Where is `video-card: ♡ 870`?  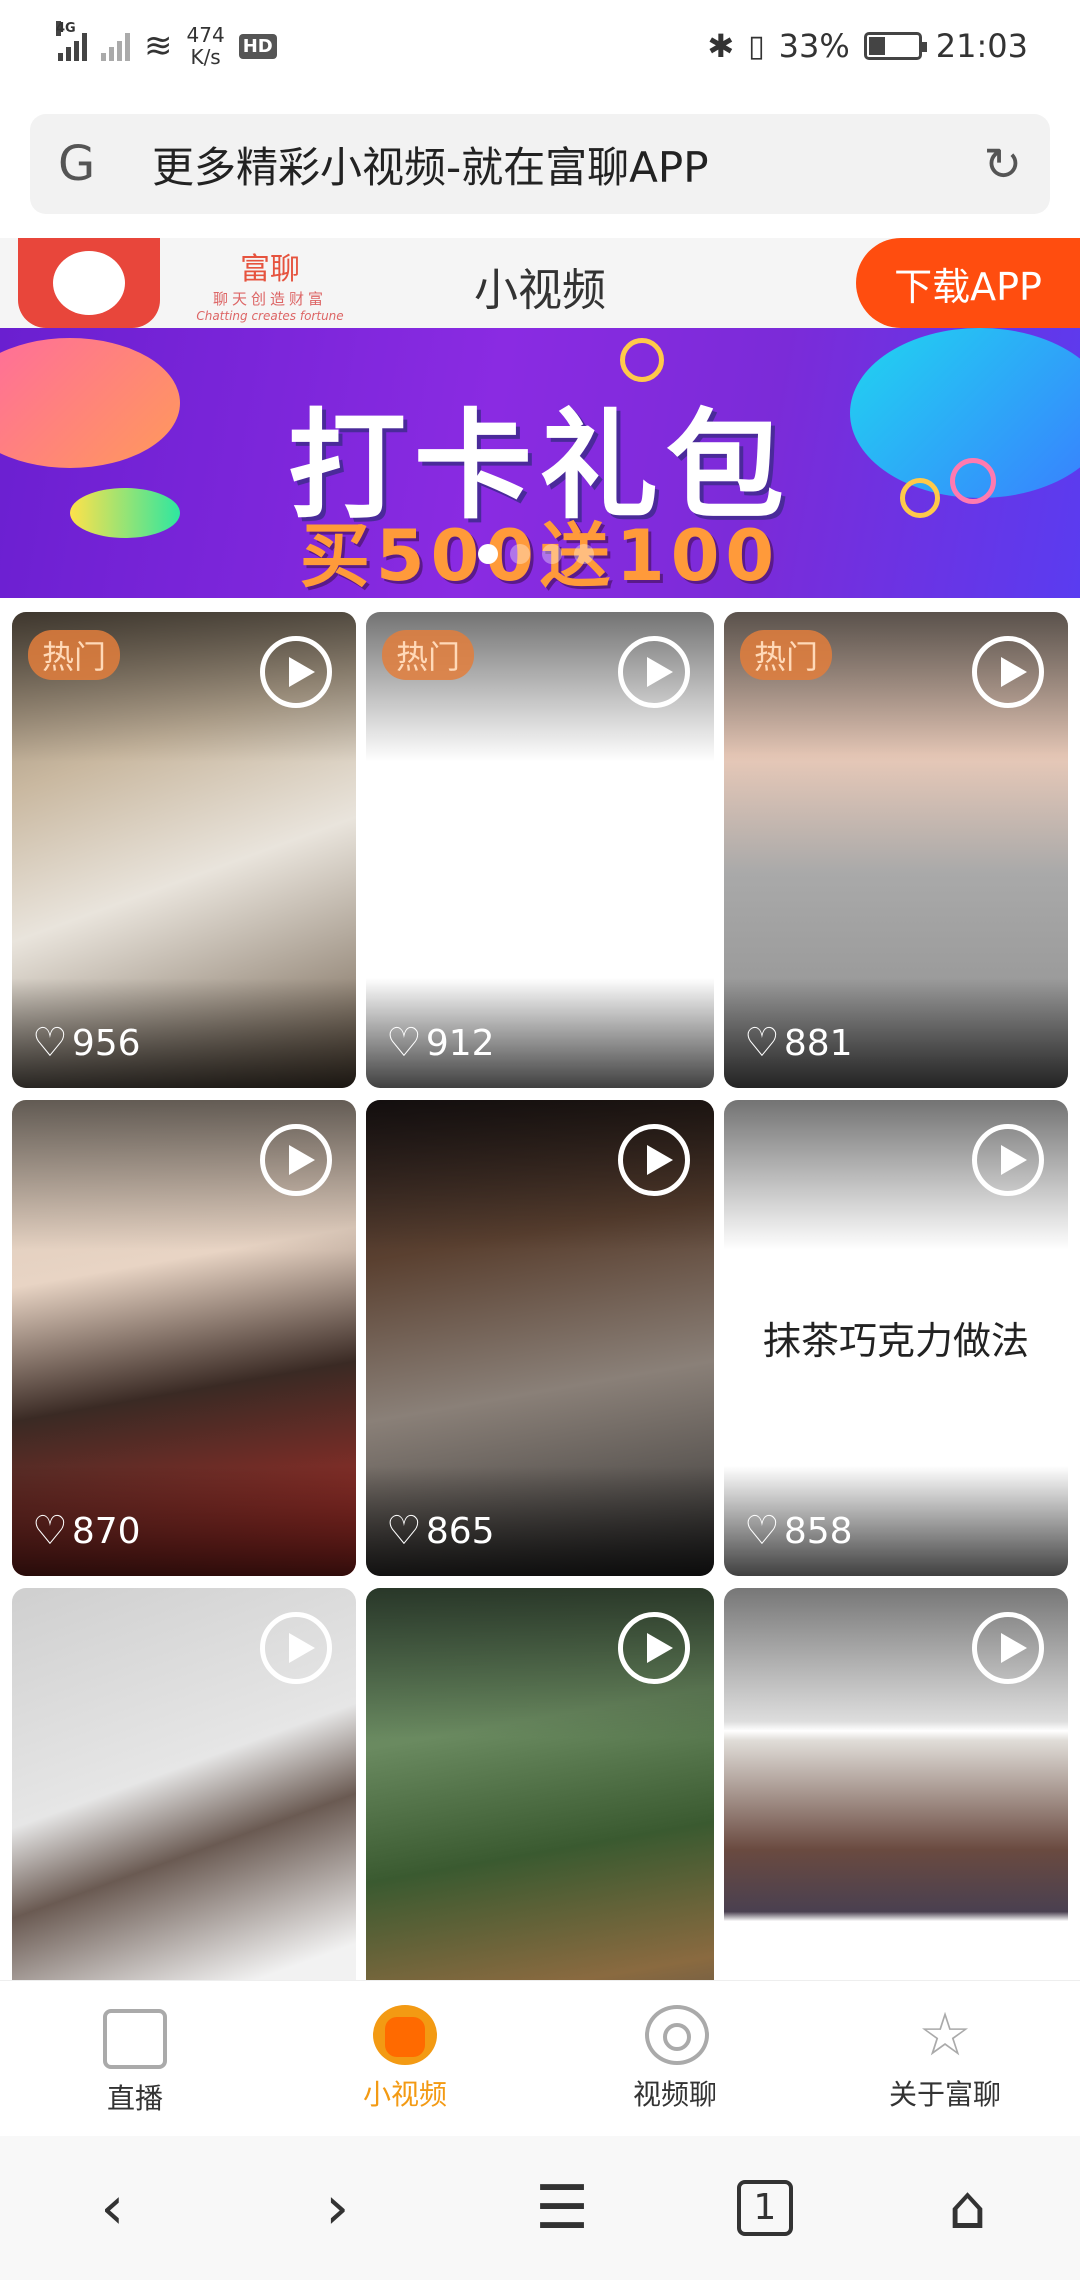
video-card: ♡ 870 is located at coordinates (184, 1338).